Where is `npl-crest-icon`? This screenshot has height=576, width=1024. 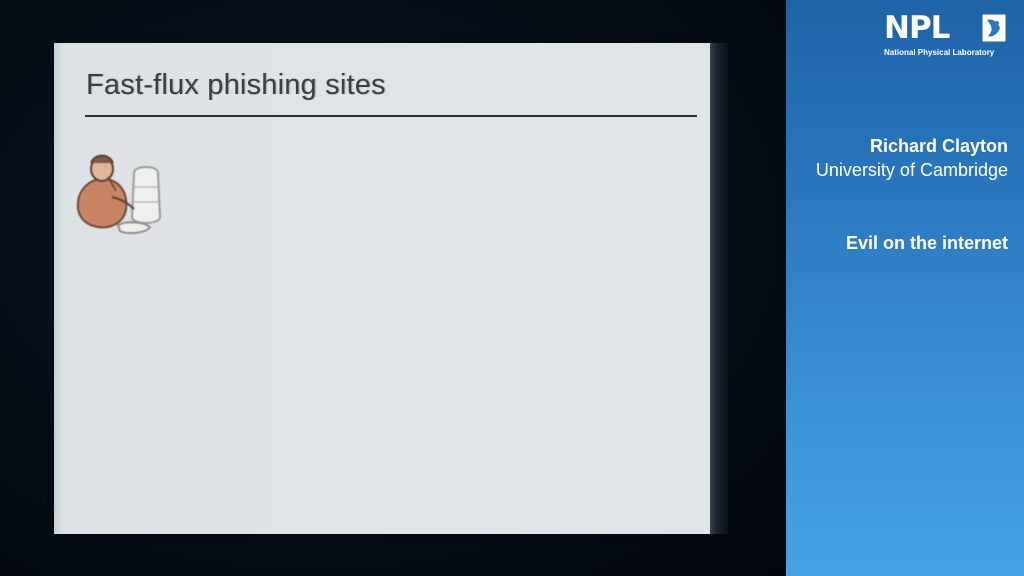 npl-crest-icon is located at coordinates (994, 28).